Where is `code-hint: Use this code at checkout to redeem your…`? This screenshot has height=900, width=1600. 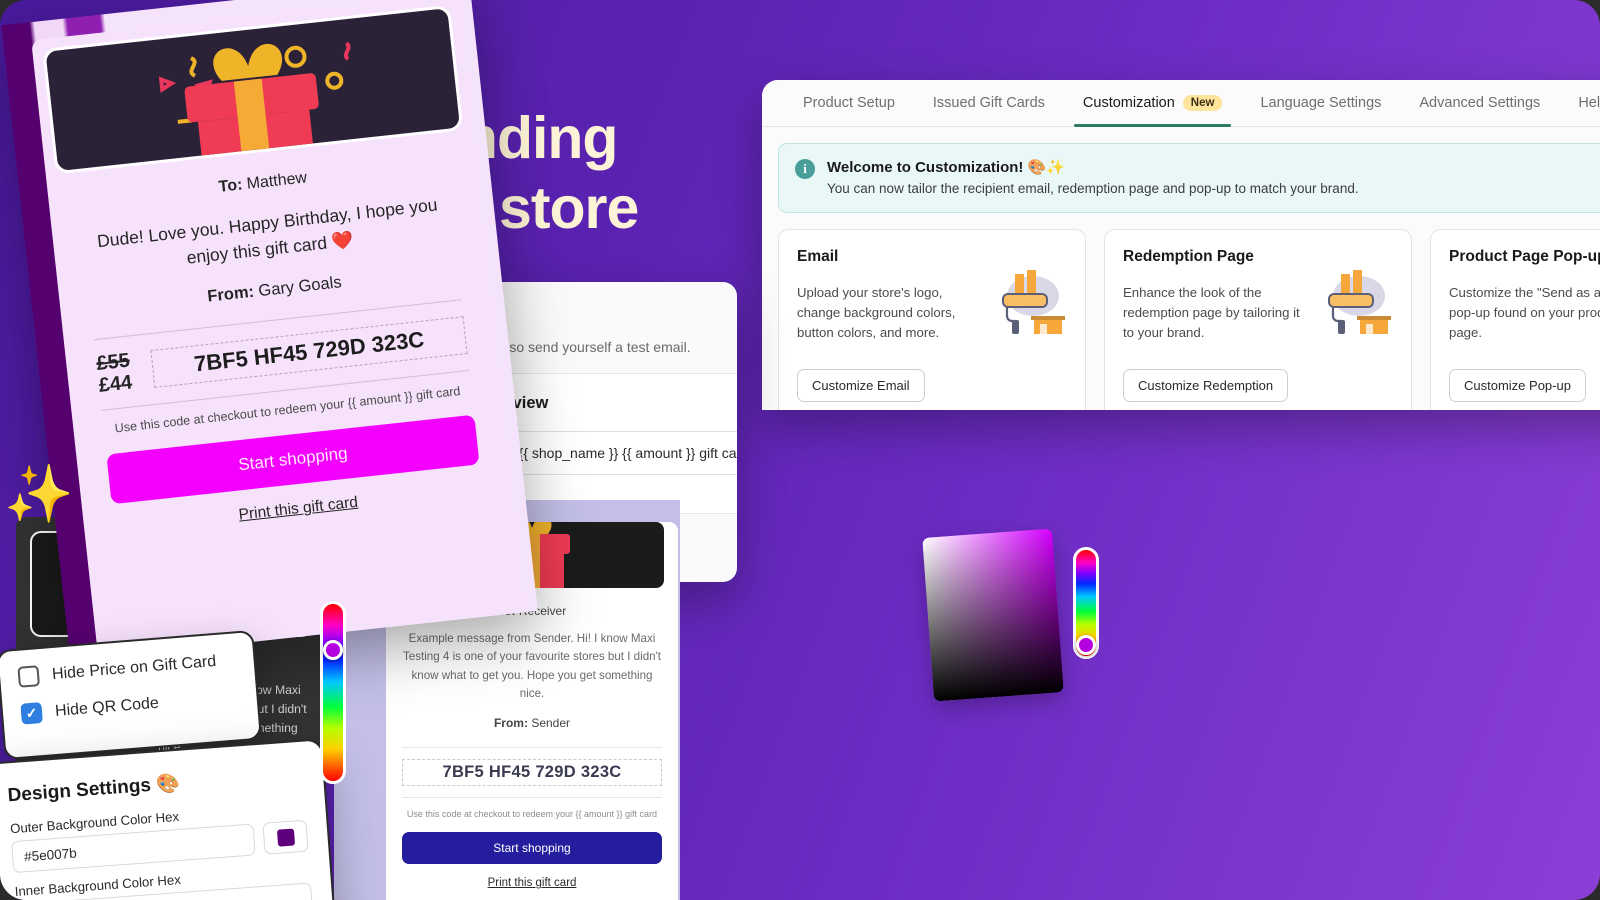 code-hint: Use this code at checkout to redeem your… is located at coordinates (532, 814).